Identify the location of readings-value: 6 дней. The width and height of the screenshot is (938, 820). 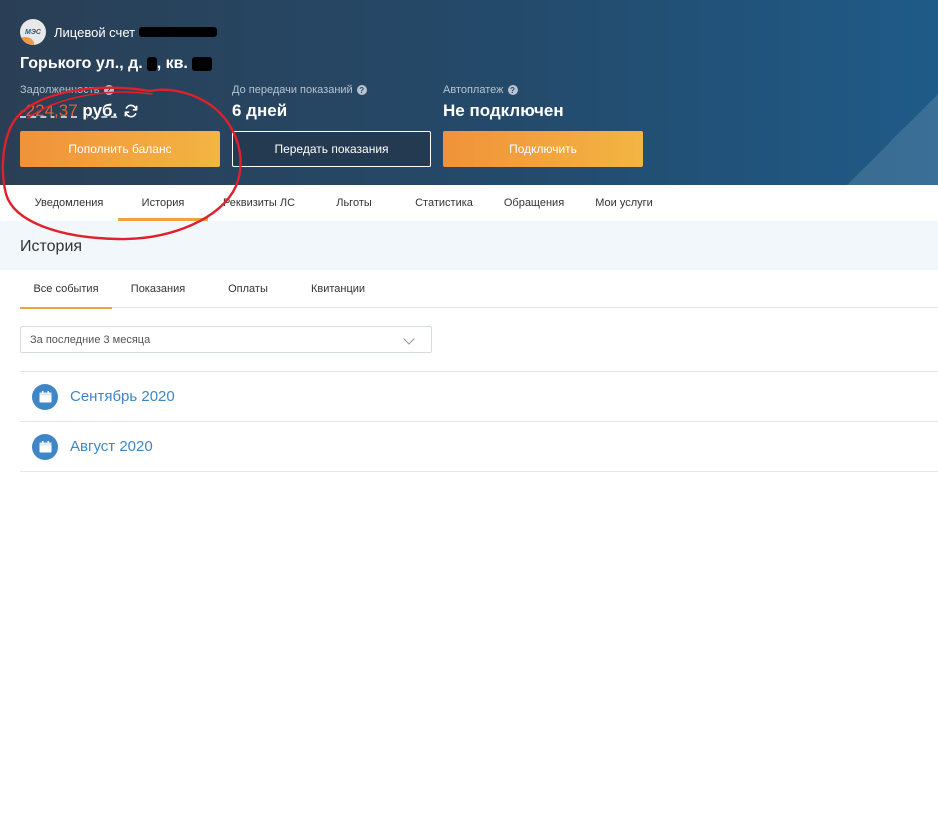
(260, 110).